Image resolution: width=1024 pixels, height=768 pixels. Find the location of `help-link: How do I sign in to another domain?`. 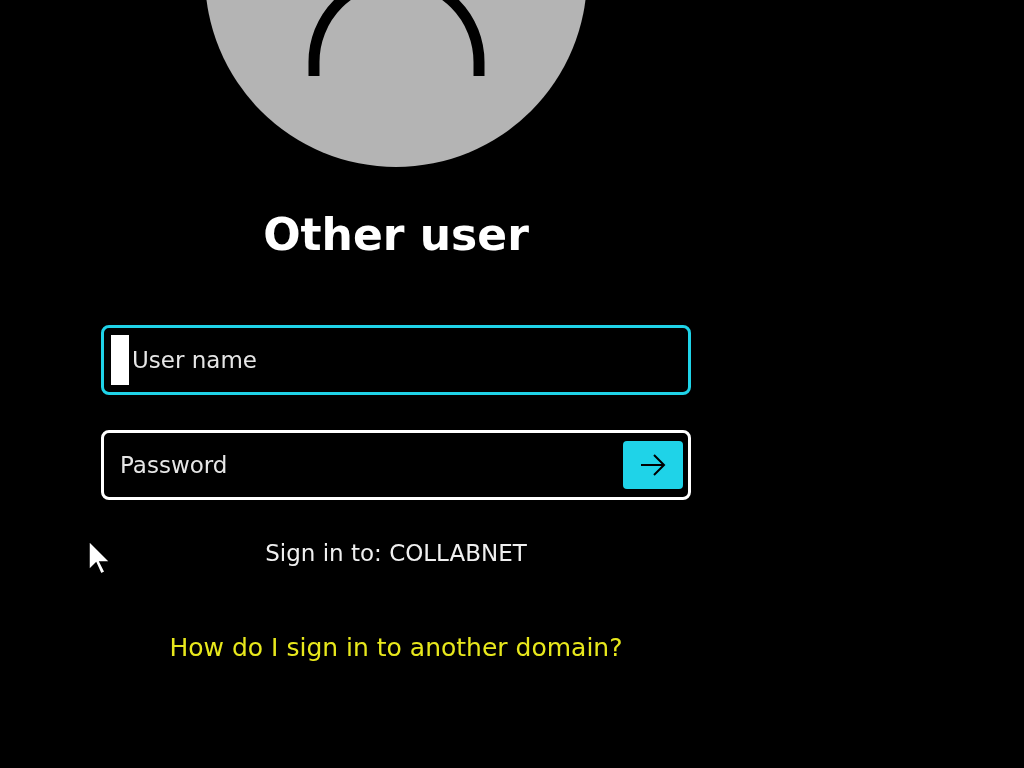

help-link: How do I sign in to another domain? is located at coordinates (396, 648).